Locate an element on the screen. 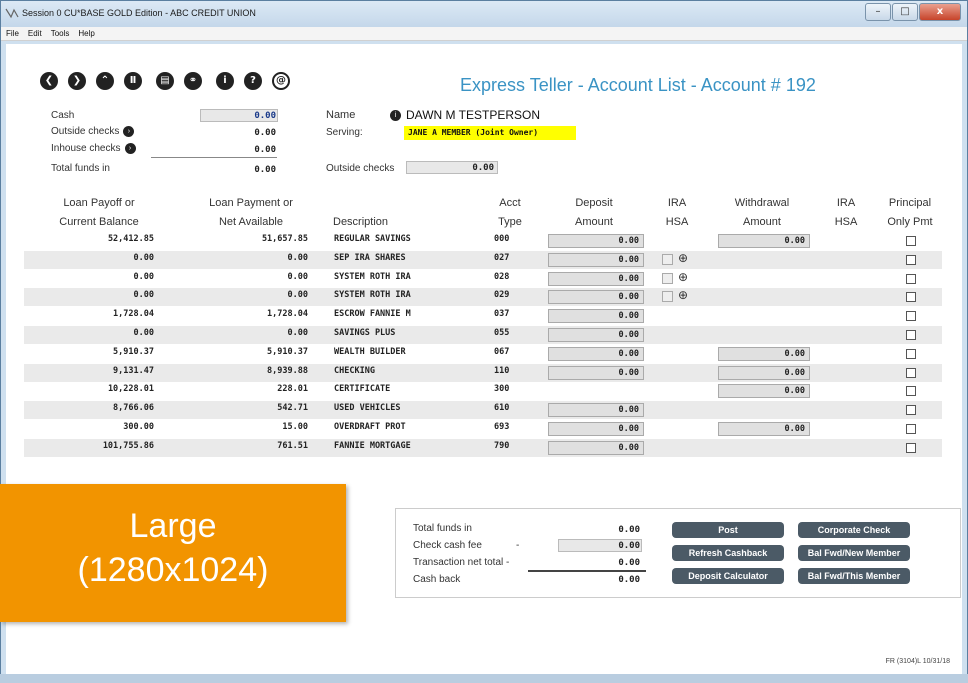 The image size is (968, 683). cash-label: Cash is located at coordinates (63, 115).